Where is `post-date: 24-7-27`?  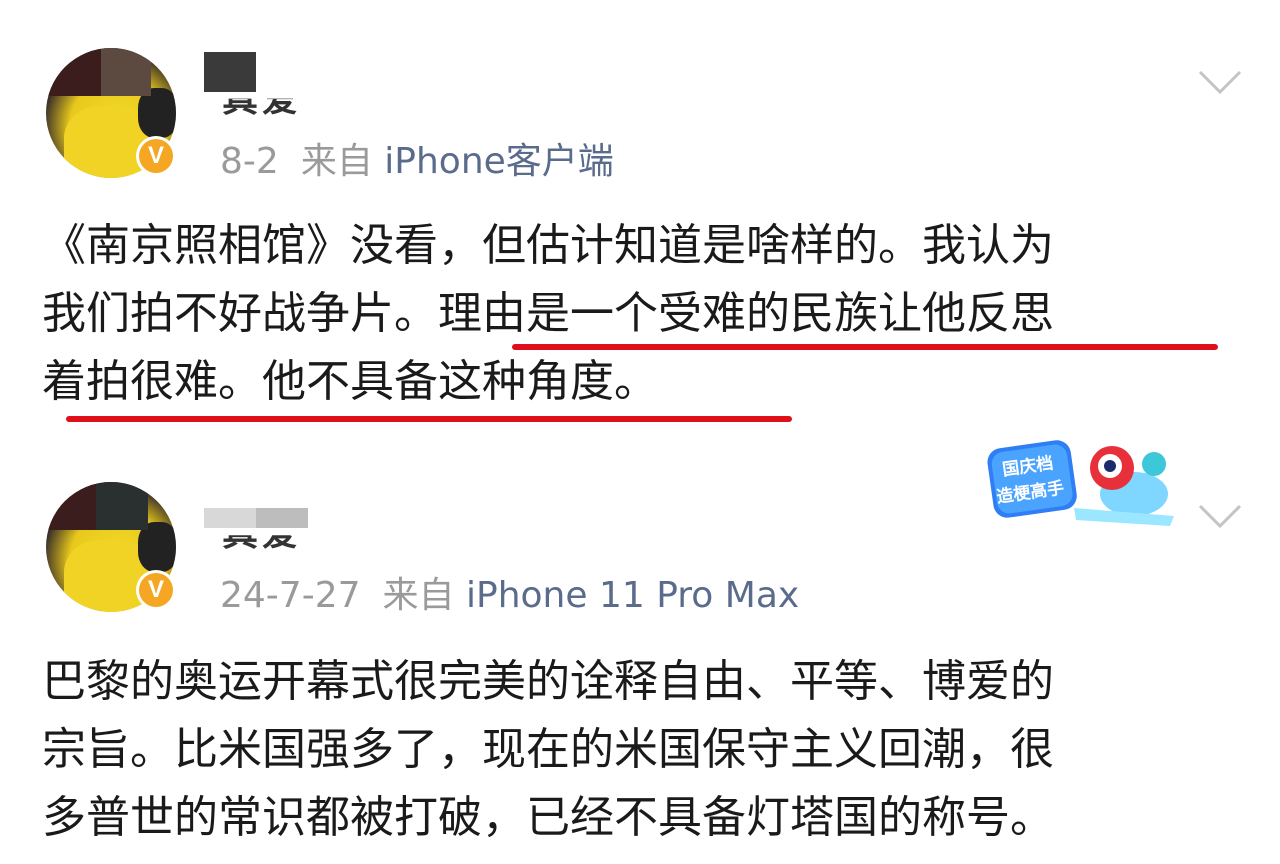
post-date: 24-7-27 is located at coordinates (290, 595).